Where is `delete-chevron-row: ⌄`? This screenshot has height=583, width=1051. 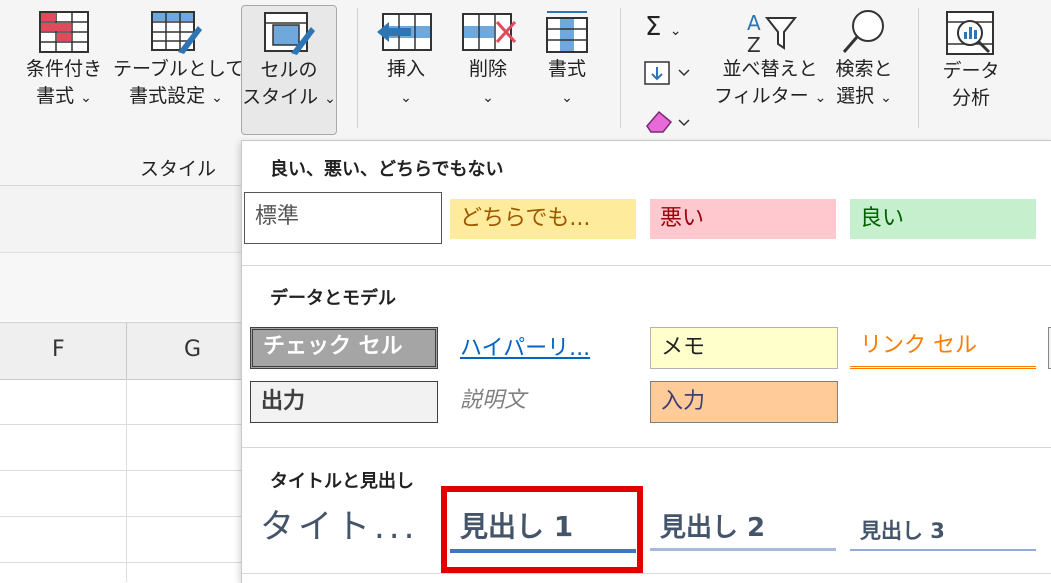
delete-chevron-row: ⌄ is located at coordinates (488, 97).